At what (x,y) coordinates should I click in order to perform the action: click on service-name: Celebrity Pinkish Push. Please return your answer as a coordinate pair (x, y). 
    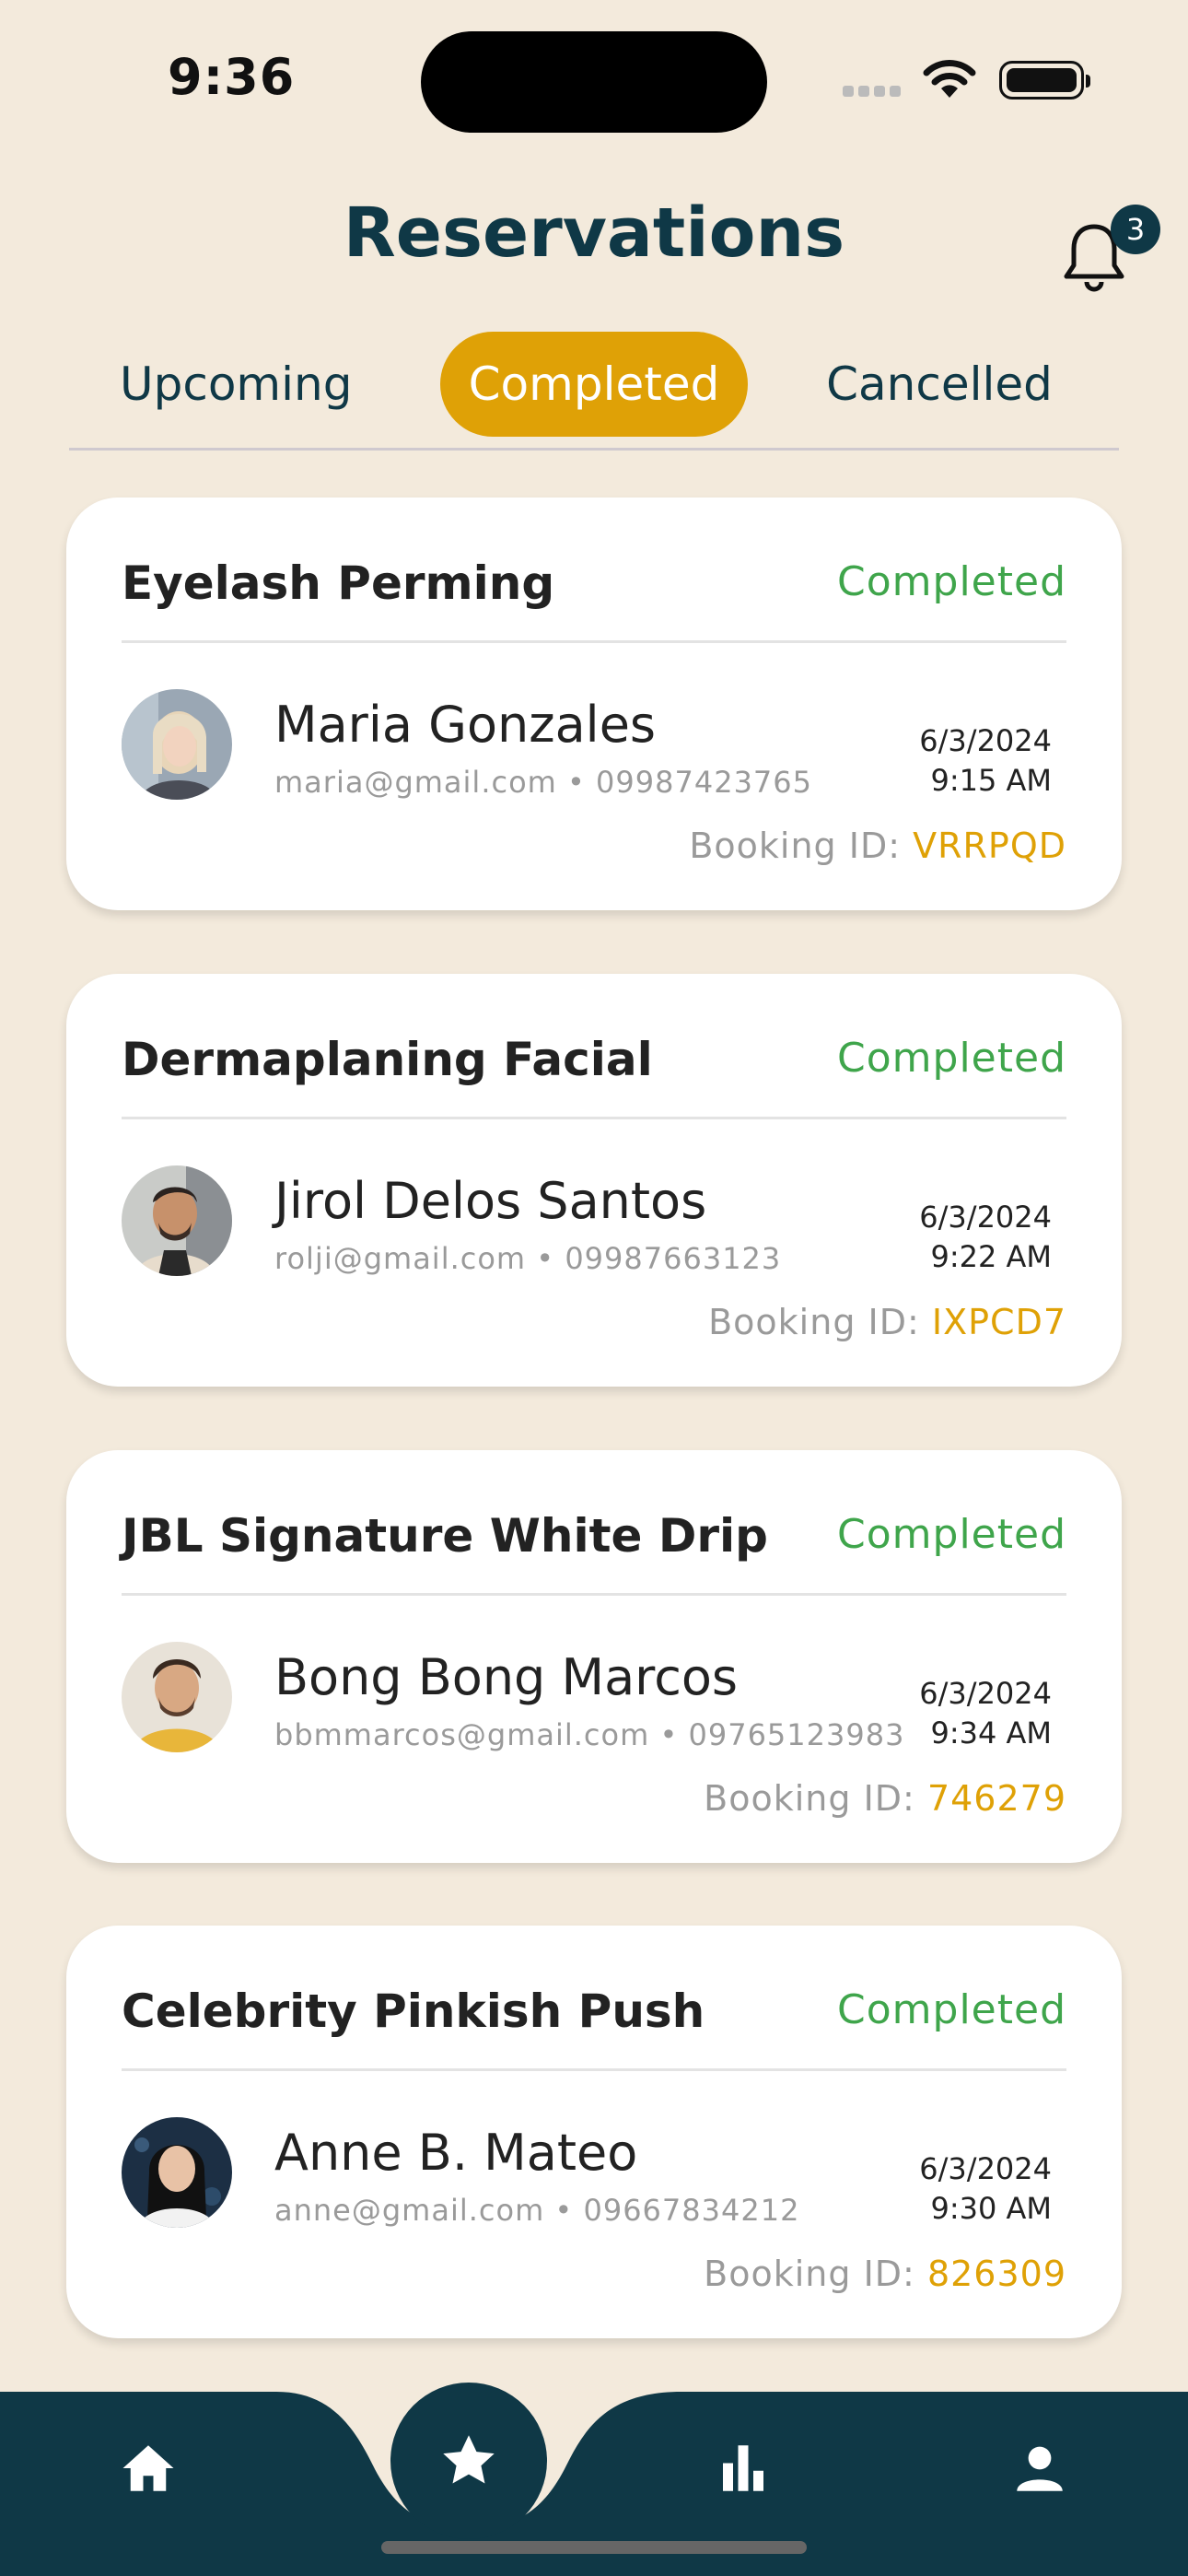
    Looking at the image, I should click on (413, 2011).